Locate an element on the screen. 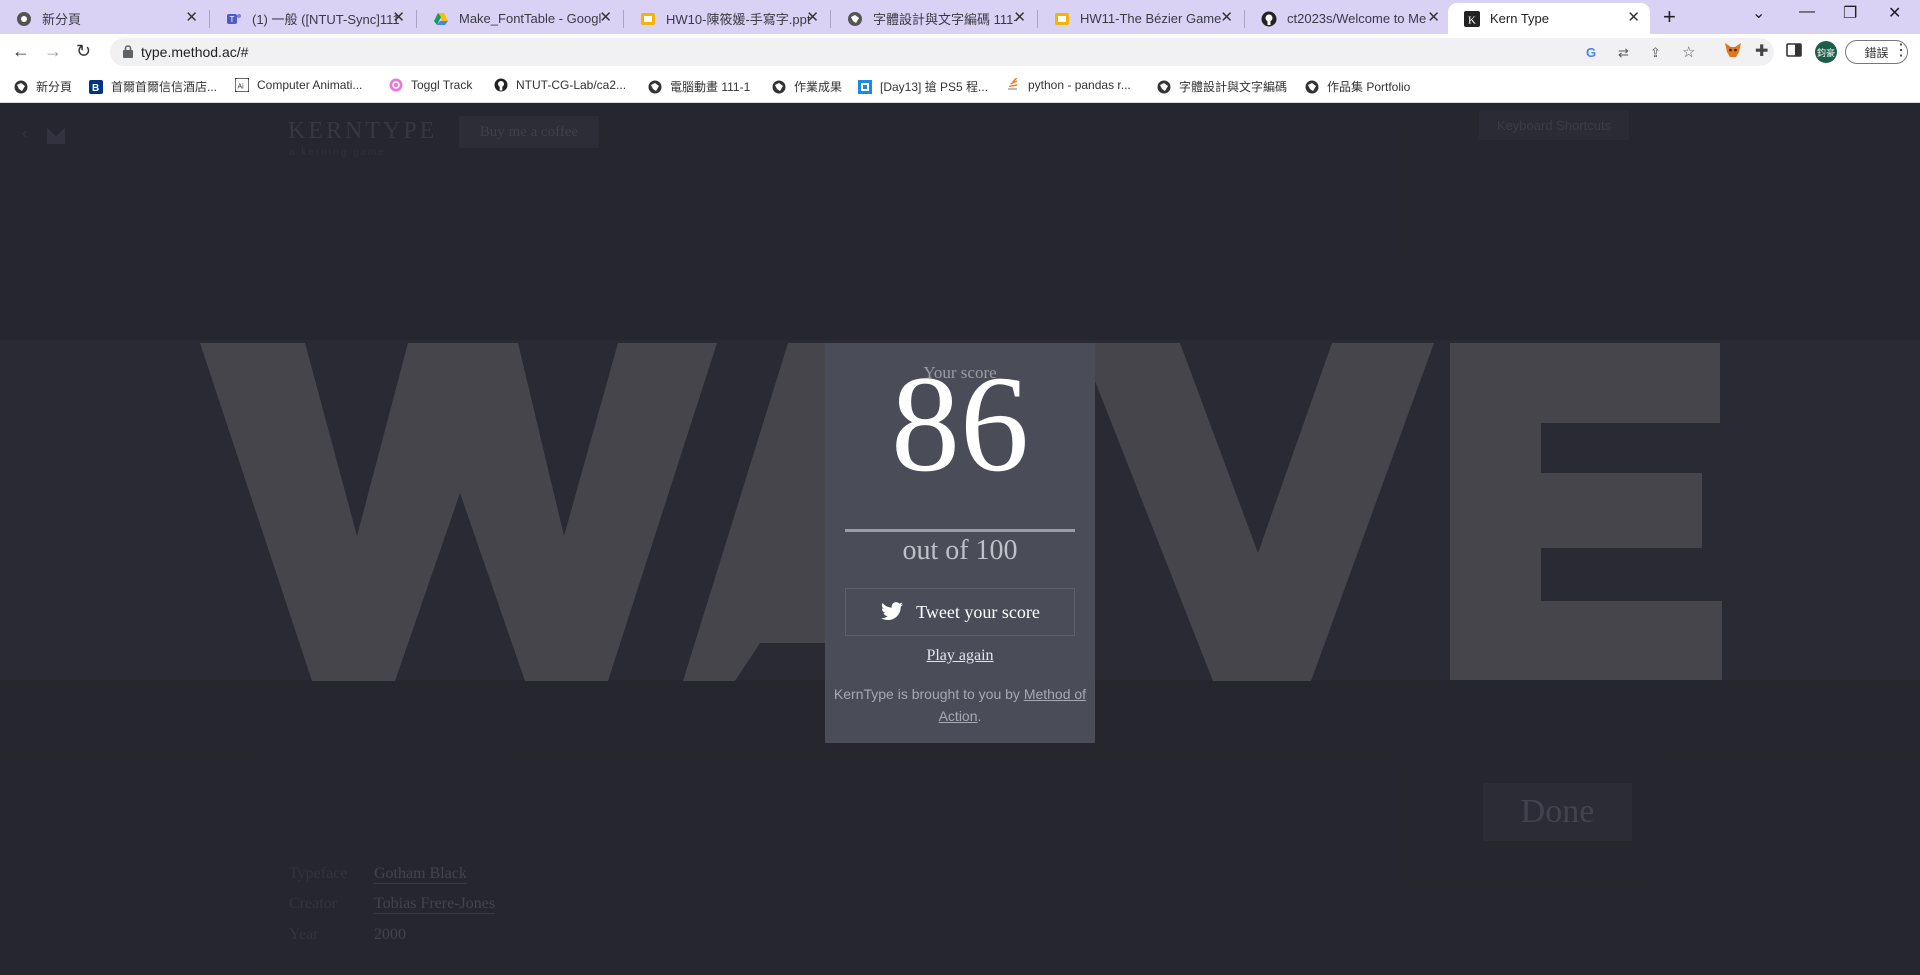  tab-new-tab: 新分頁 ✕ is located at coordinates (104, 18).